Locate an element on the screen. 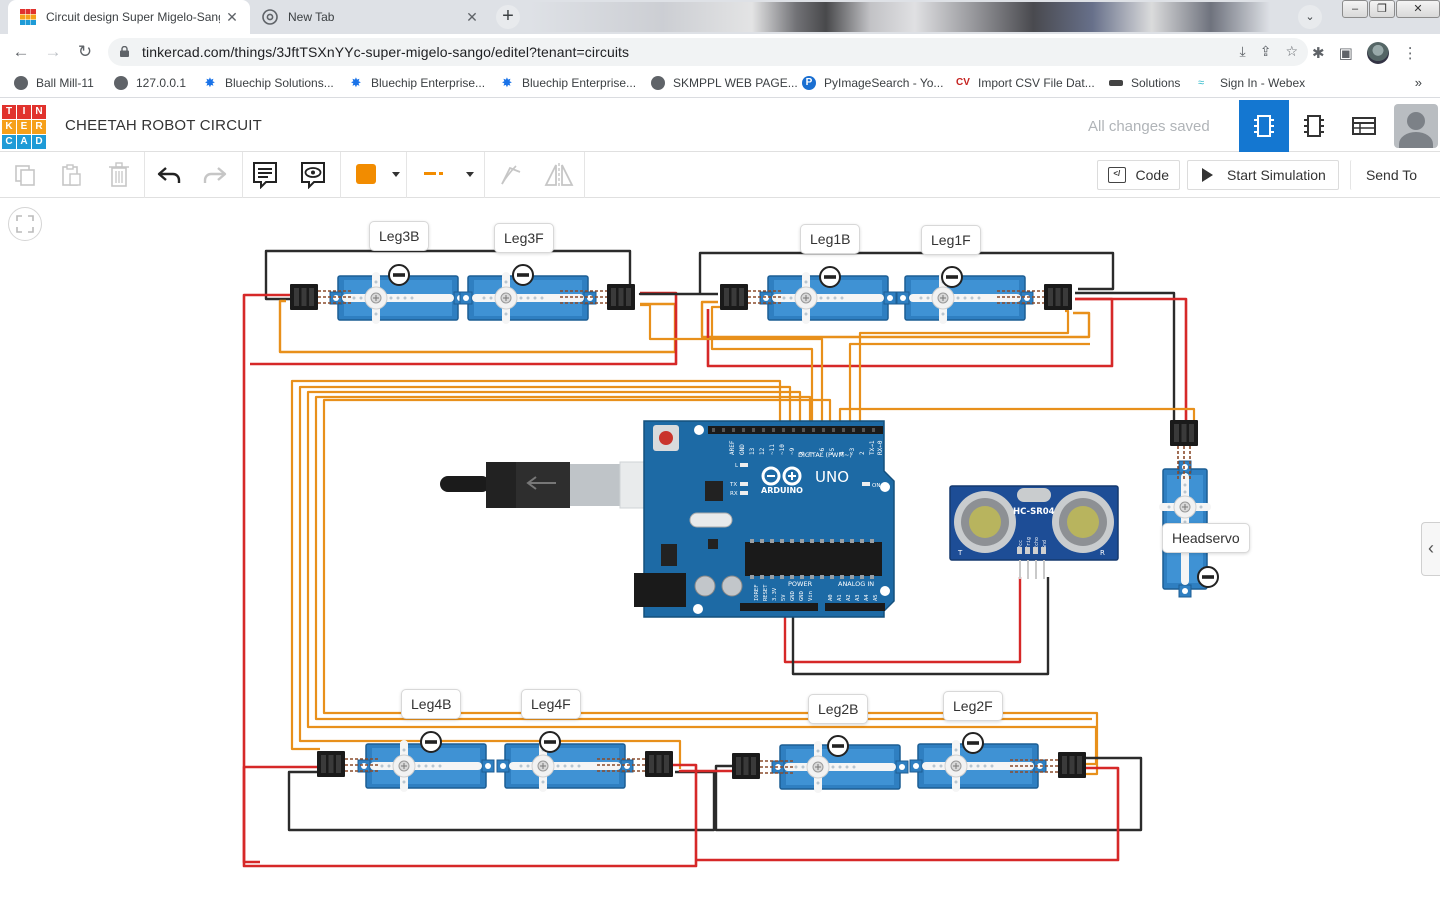 The height and width of the screenshot is (900, 1440). send-to-button: Send To is located at coordinates (1391, 175).